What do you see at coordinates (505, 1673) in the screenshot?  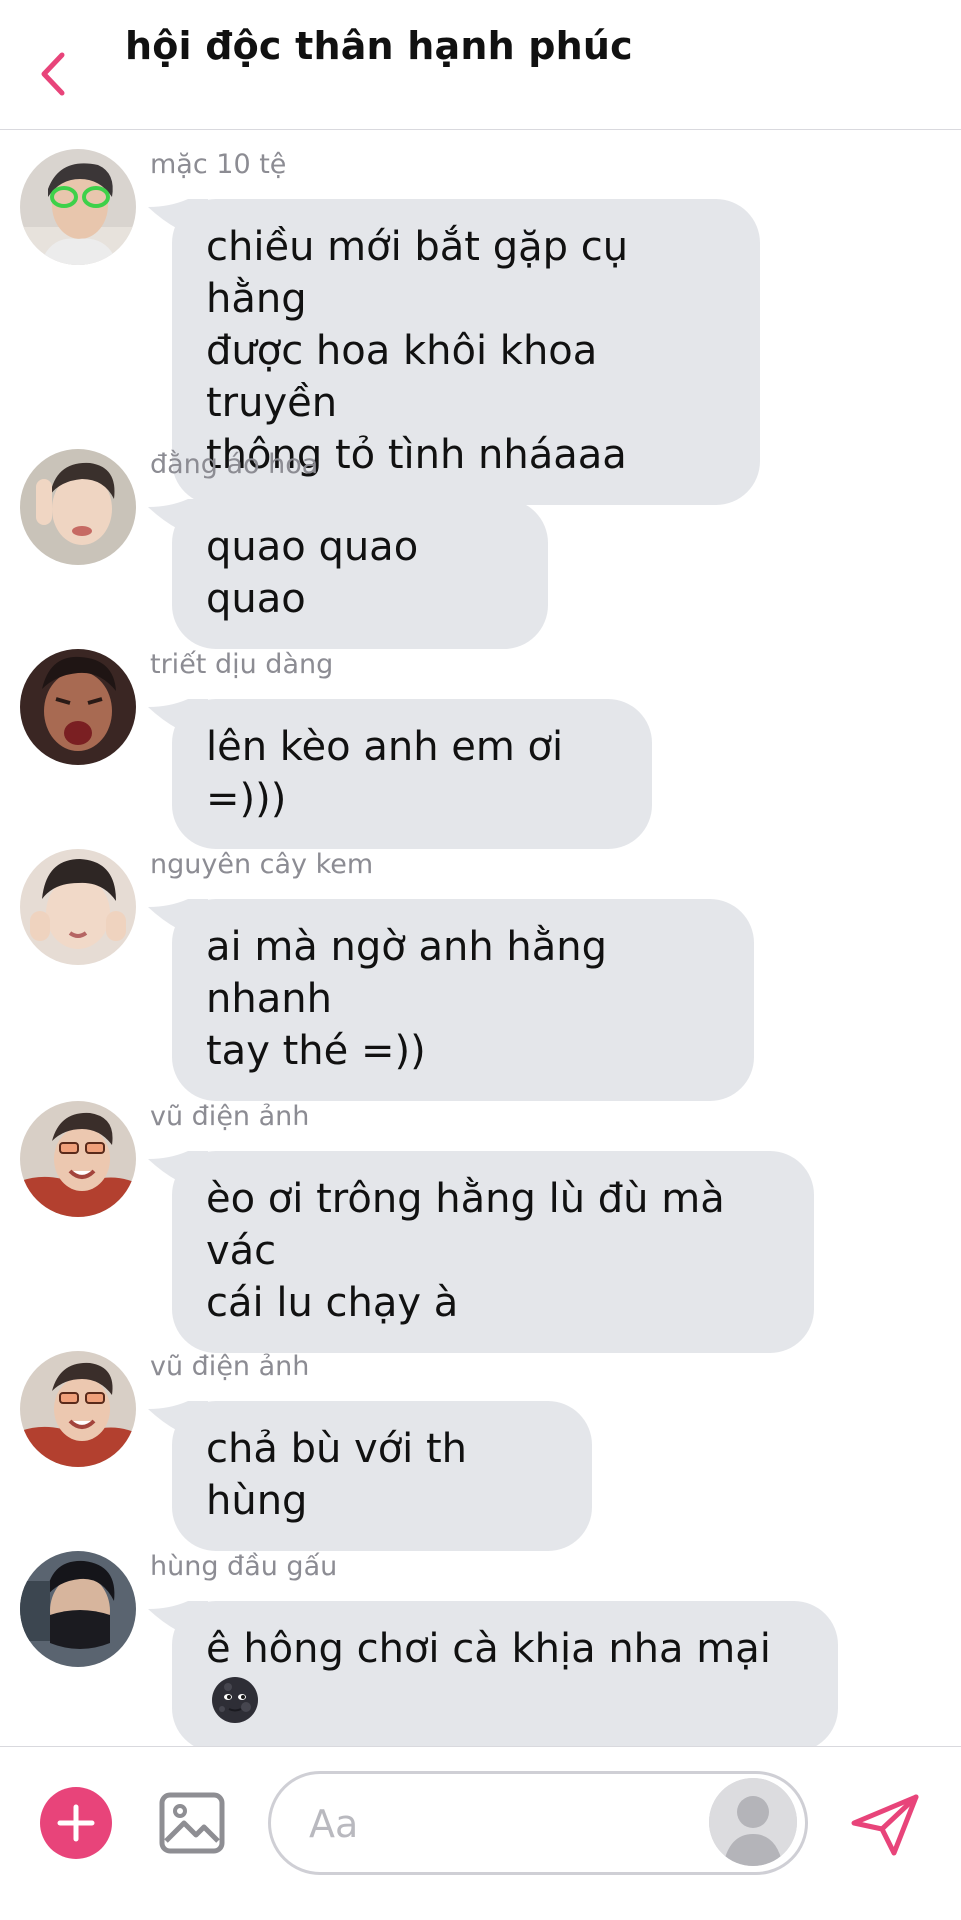 I see `message-bubble: ê hông chơi cà khịa nha mại` at bounding box center [505, 1673].